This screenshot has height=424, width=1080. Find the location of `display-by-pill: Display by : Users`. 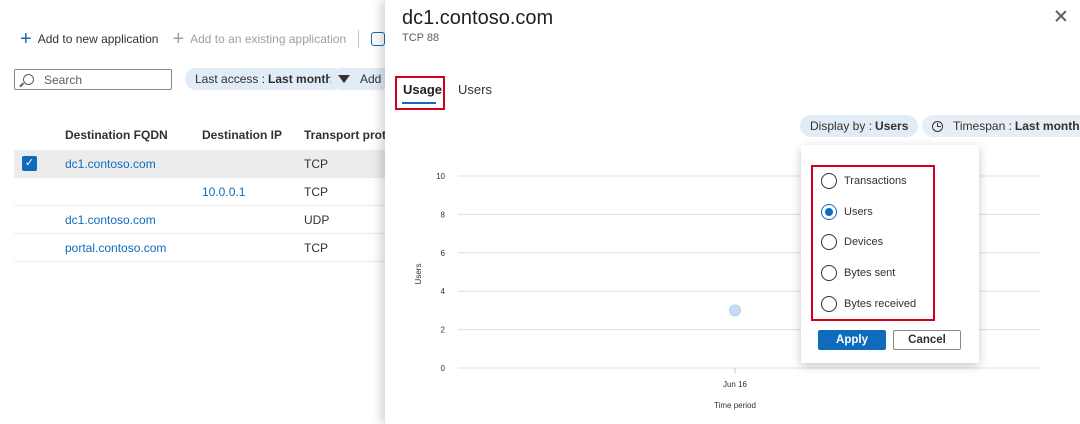

display-by-pill: Display by : Users is located at coordinates (859, 126).